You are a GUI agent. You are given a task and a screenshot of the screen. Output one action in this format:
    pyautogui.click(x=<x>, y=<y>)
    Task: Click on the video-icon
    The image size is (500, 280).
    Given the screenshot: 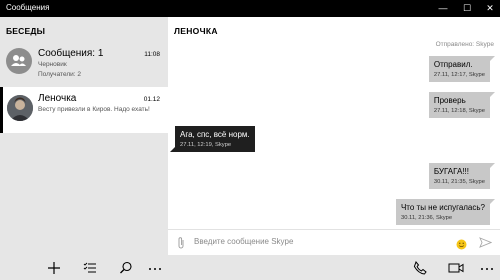 What is the action you would take?
    pyautogui.click(x=456, y=268)
    